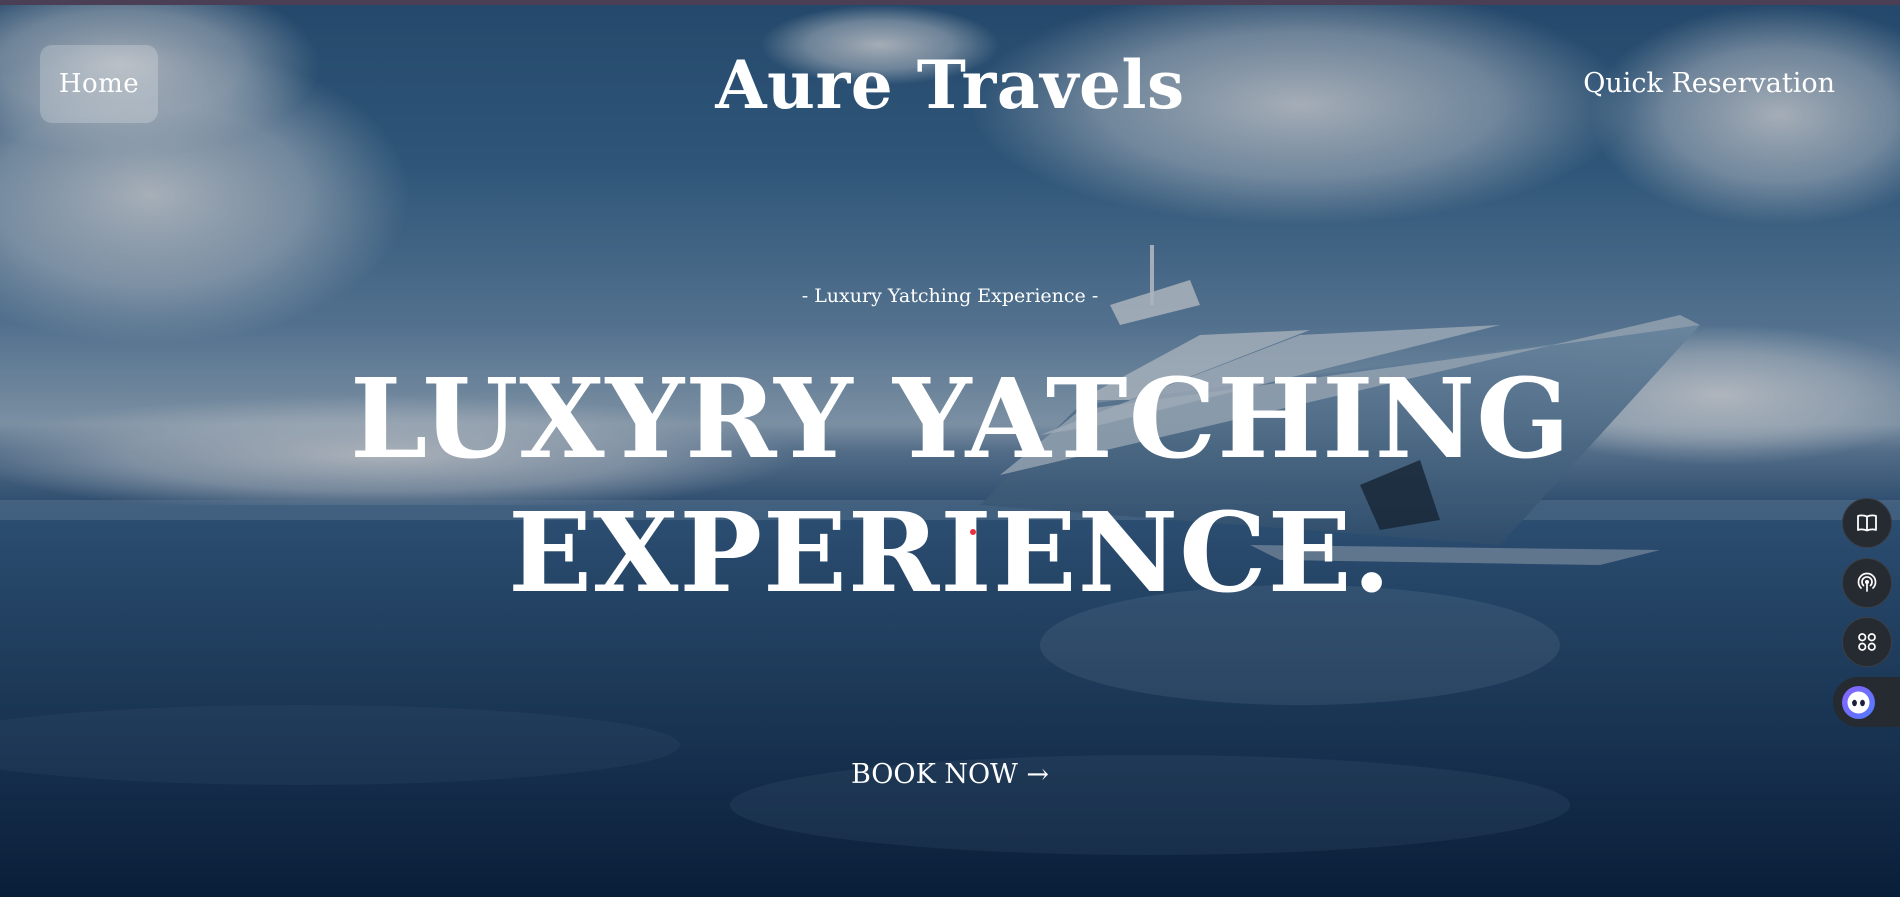 This screenshot has height=897, width=1900. I want to click on hero-subtitle: - Luxury Yatching Experience -, so click(950, 296).